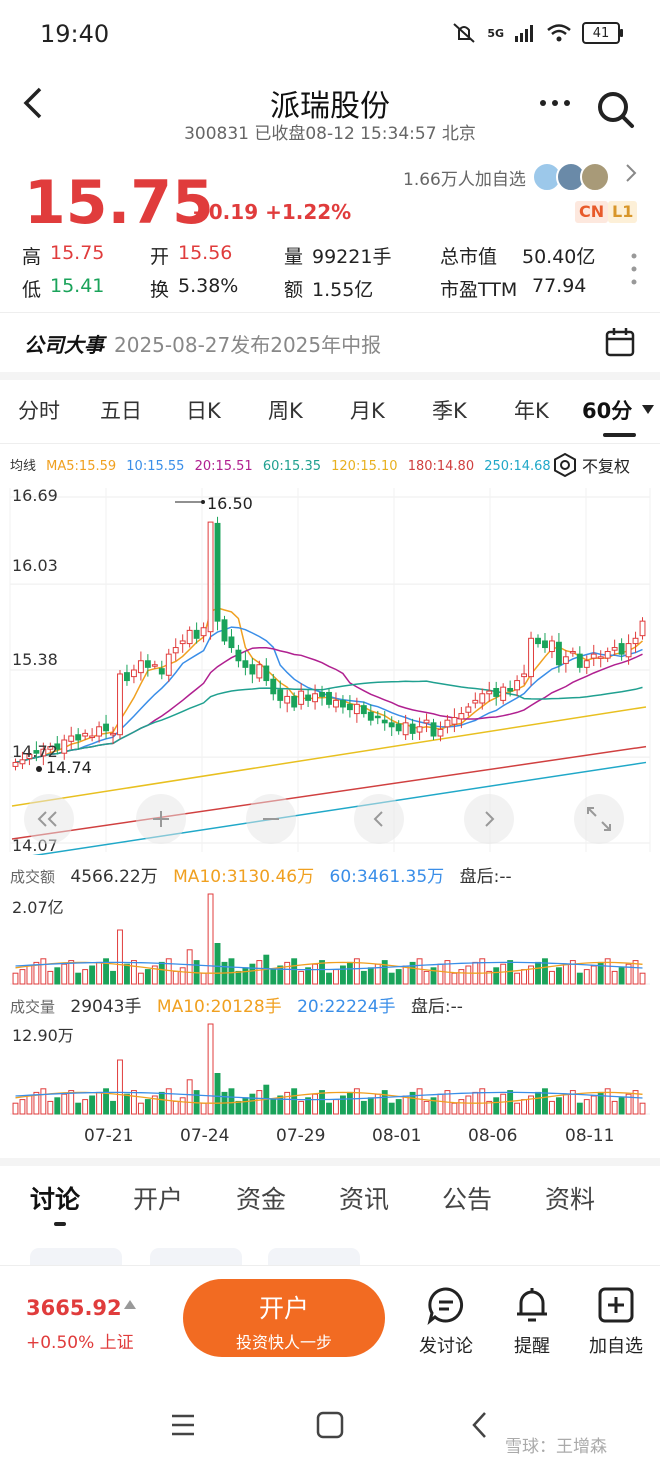 This screenshot has width=660, height=1467. What do you see at coordinates (55, 1198) in the screenshot?
I see `tab-discussion: 讨论` at bounding box center [55, 1198].